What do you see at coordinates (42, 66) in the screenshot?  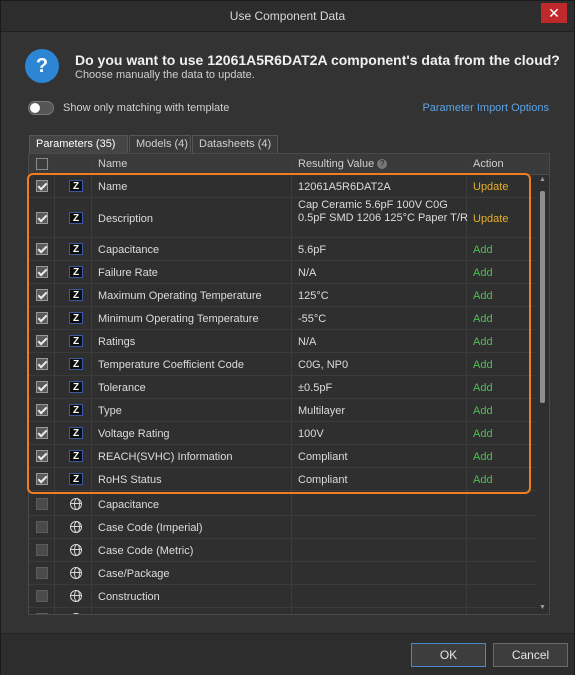 I see `question-icon: ?` at bounding box center [42, 66].